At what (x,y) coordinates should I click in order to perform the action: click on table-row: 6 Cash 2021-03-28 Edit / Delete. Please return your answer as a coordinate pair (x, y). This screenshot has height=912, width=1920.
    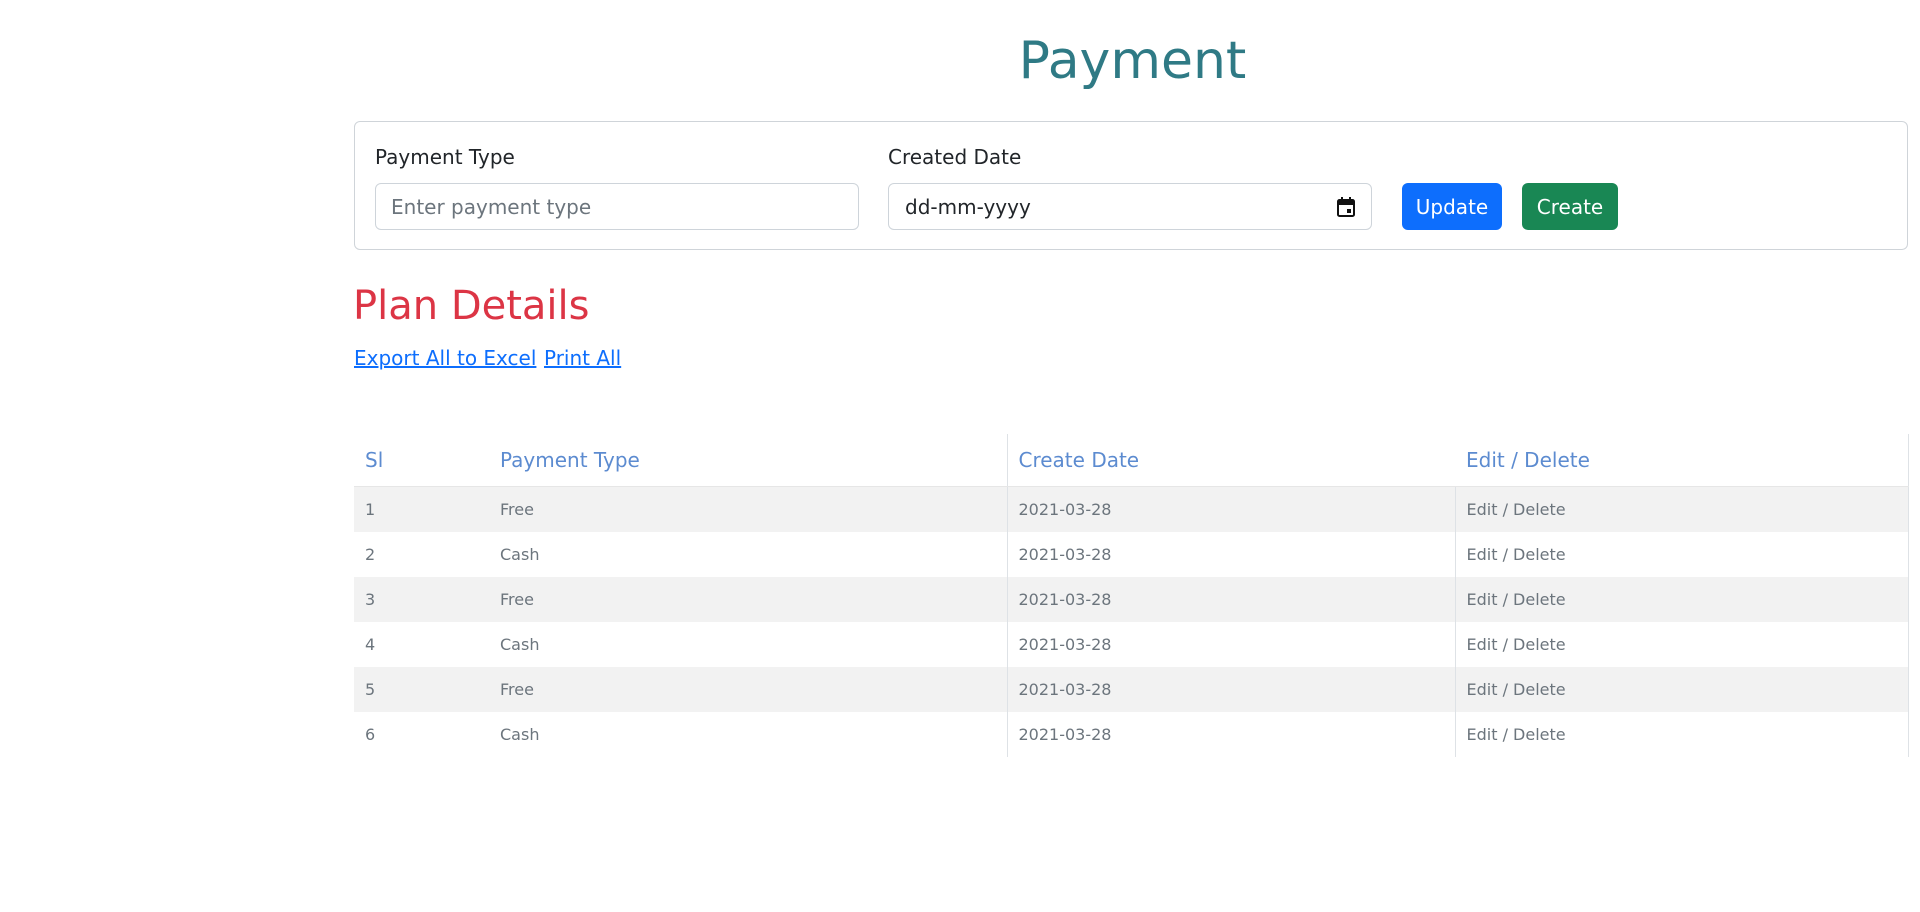
    Looking at the image, I should click on (1131, 734).